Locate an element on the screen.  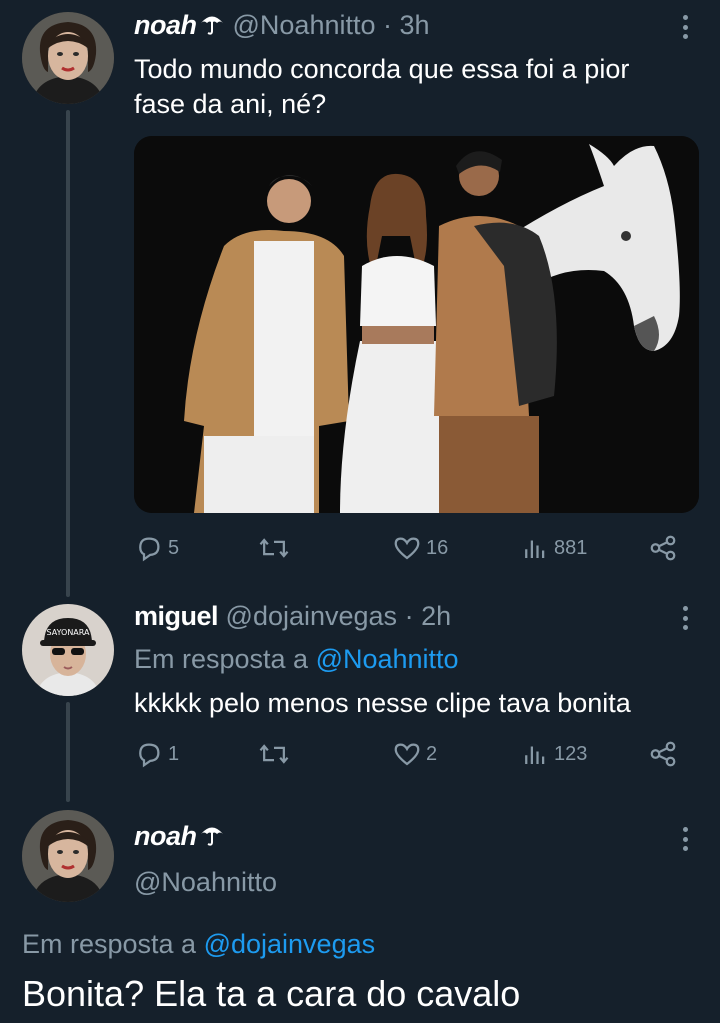
views-button: 881 is located at coordinates (553, 548).